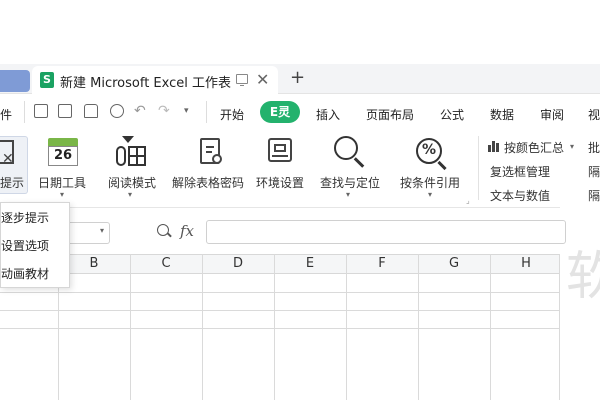  I want to click on step-hint-dropdown-menu: 逐步提示 设置选项 动画教材, so click(35, 245).